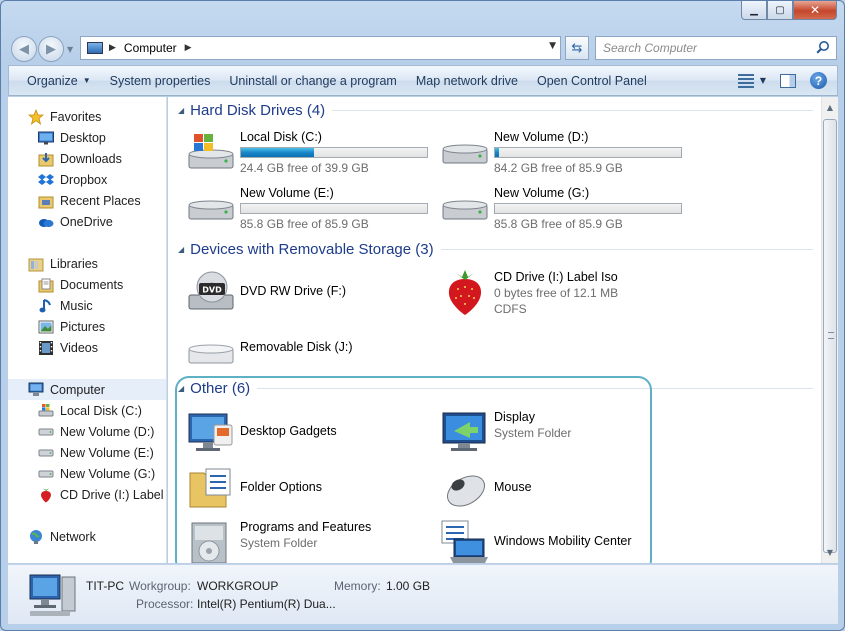 The image size is (845, 631). What do you see at coordinates (46, 495) in the screenshot?
I see `strawberry-icon` at bounding box center [46, 495].